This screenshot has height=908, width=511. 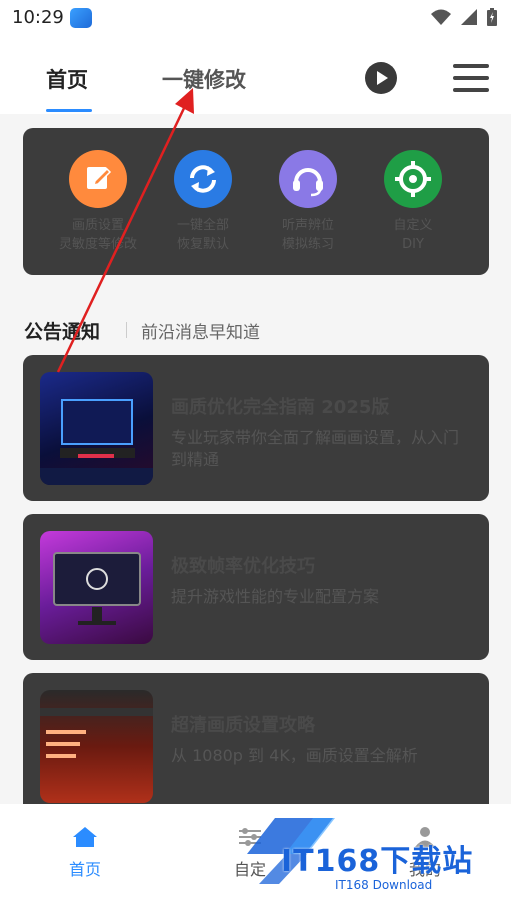 I want to click on news-description: 从 1080p 到 4K，画质设置全解析, so click(x=294, y=755).